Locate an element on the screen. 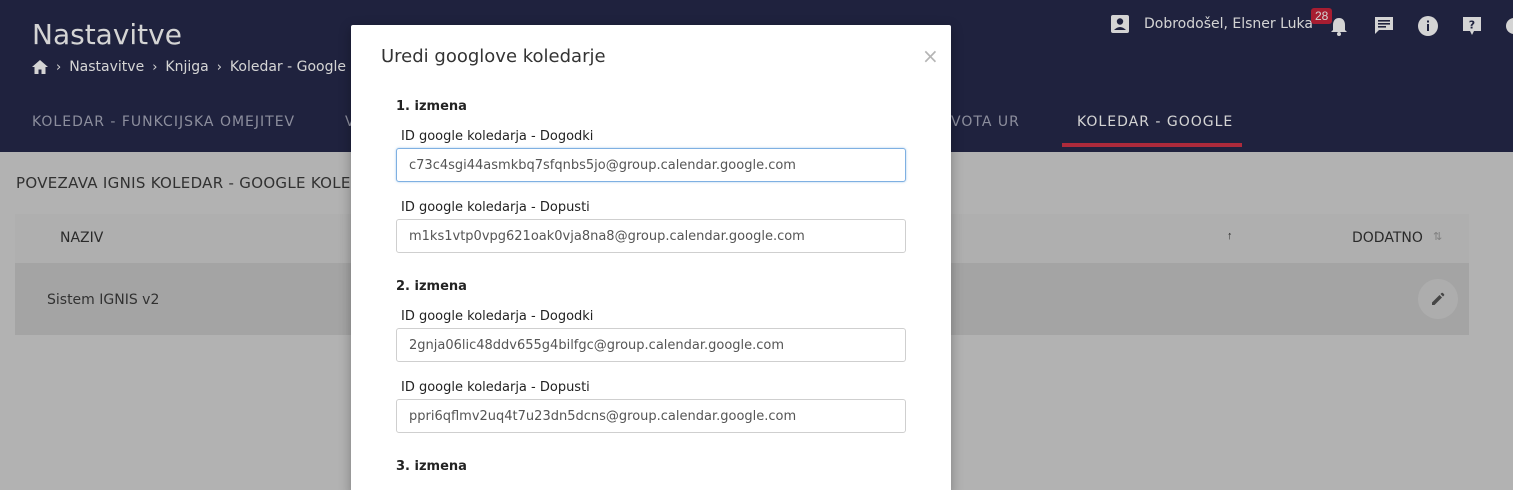 The image size is (1513, 490). shift-3-title: 3. izmena is located at coordinates (431, 466).